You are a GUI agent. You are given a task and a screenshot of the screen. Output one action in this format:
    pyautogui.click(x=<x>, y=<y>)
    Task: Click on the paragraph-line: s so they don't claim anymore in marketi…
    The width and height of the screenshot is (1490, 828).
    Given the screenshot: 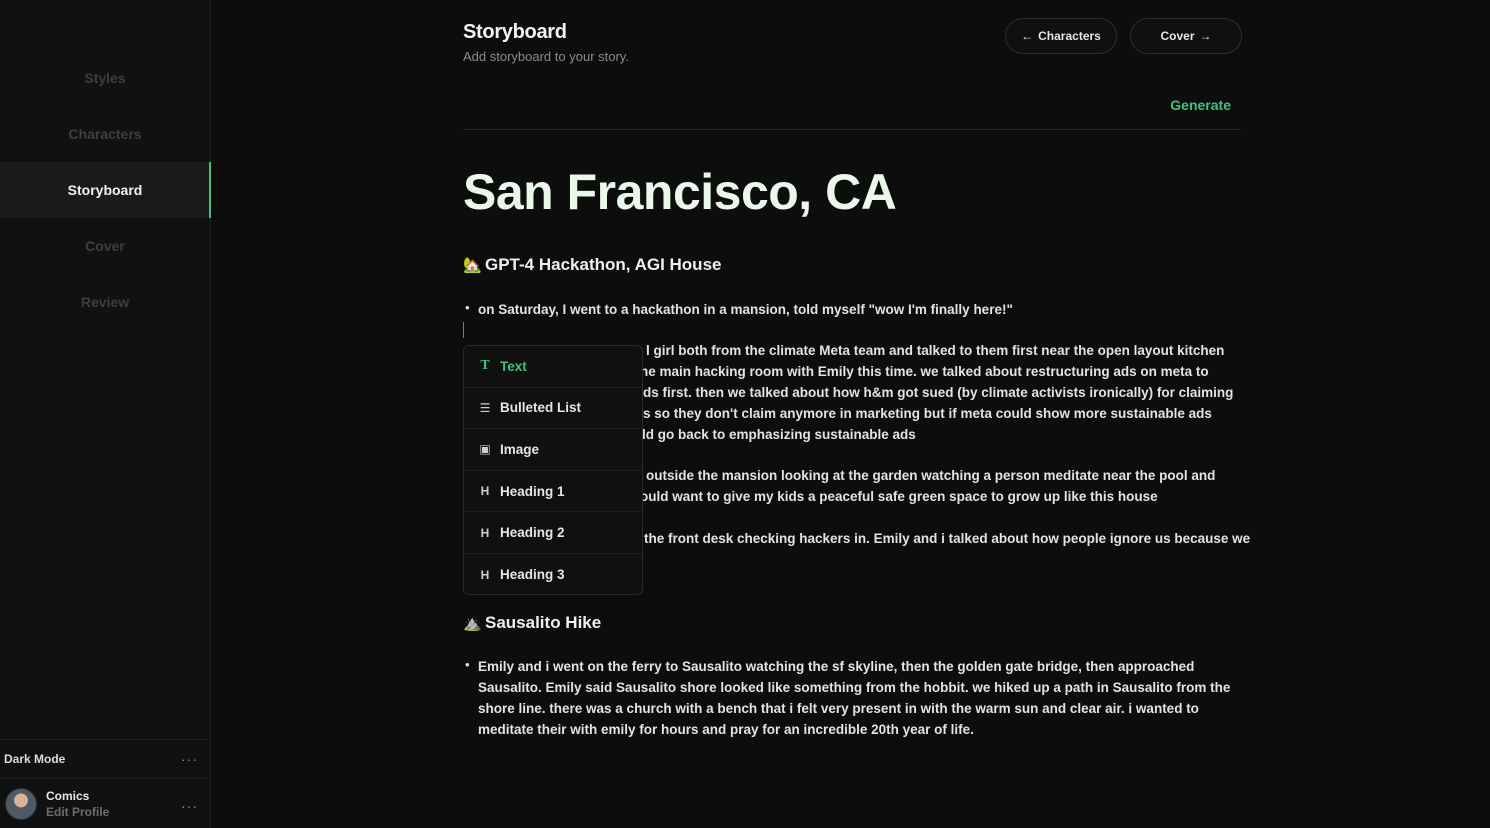 What is the action you would take?
    pyautogui.click(x=927, y=414)
    